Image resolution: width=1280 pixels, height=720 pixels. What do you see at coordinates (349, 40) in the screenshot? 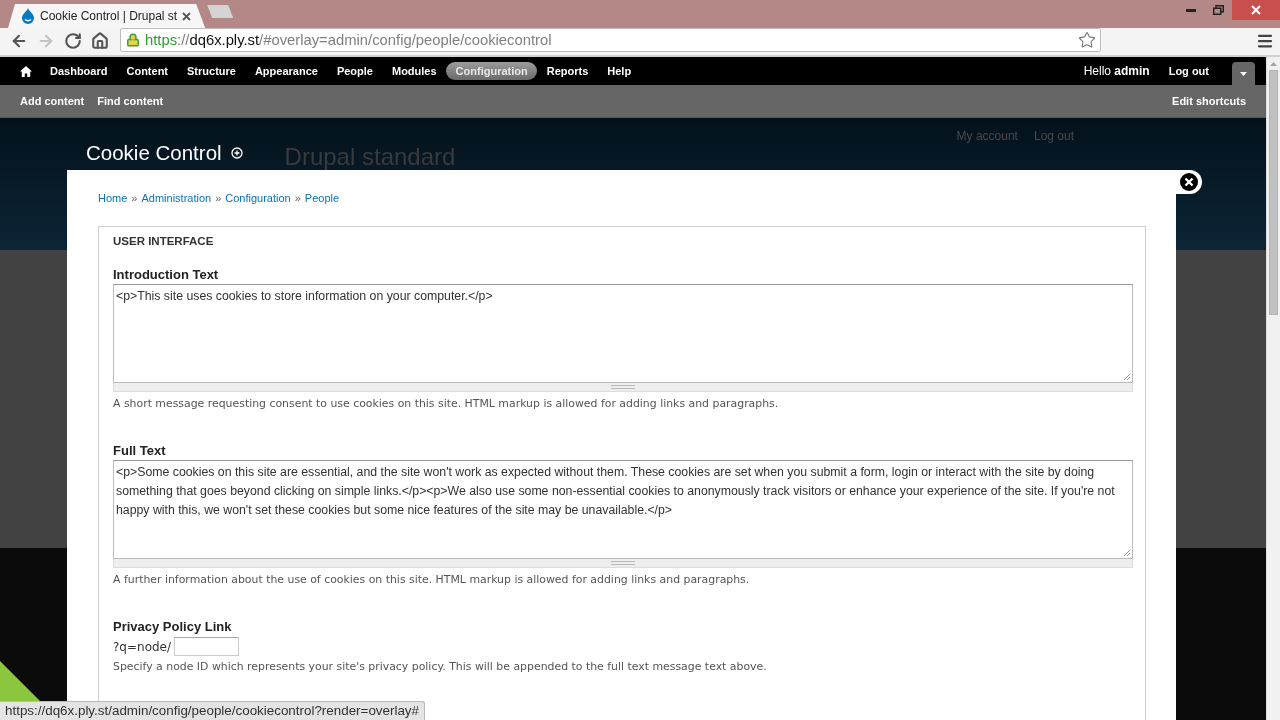
I see `url-text: https://dq6x.ply.st/#overlay=admin/config/people/cookiecontrol` at bounding box center [349, 40].